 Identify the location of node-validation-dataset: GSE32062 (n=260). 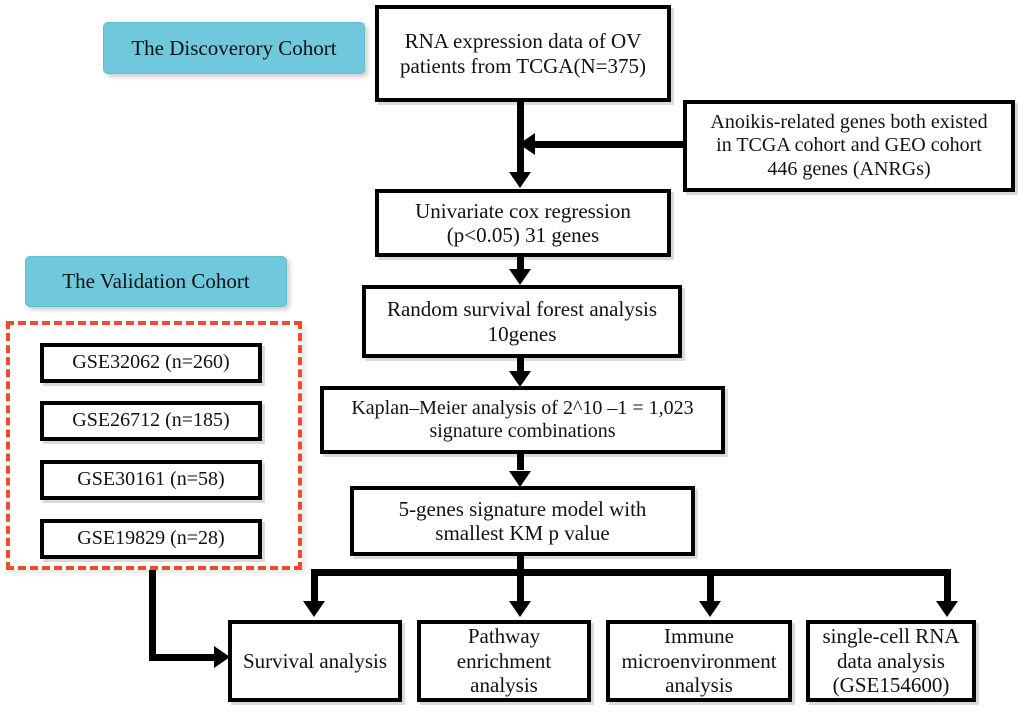
(151, 363).